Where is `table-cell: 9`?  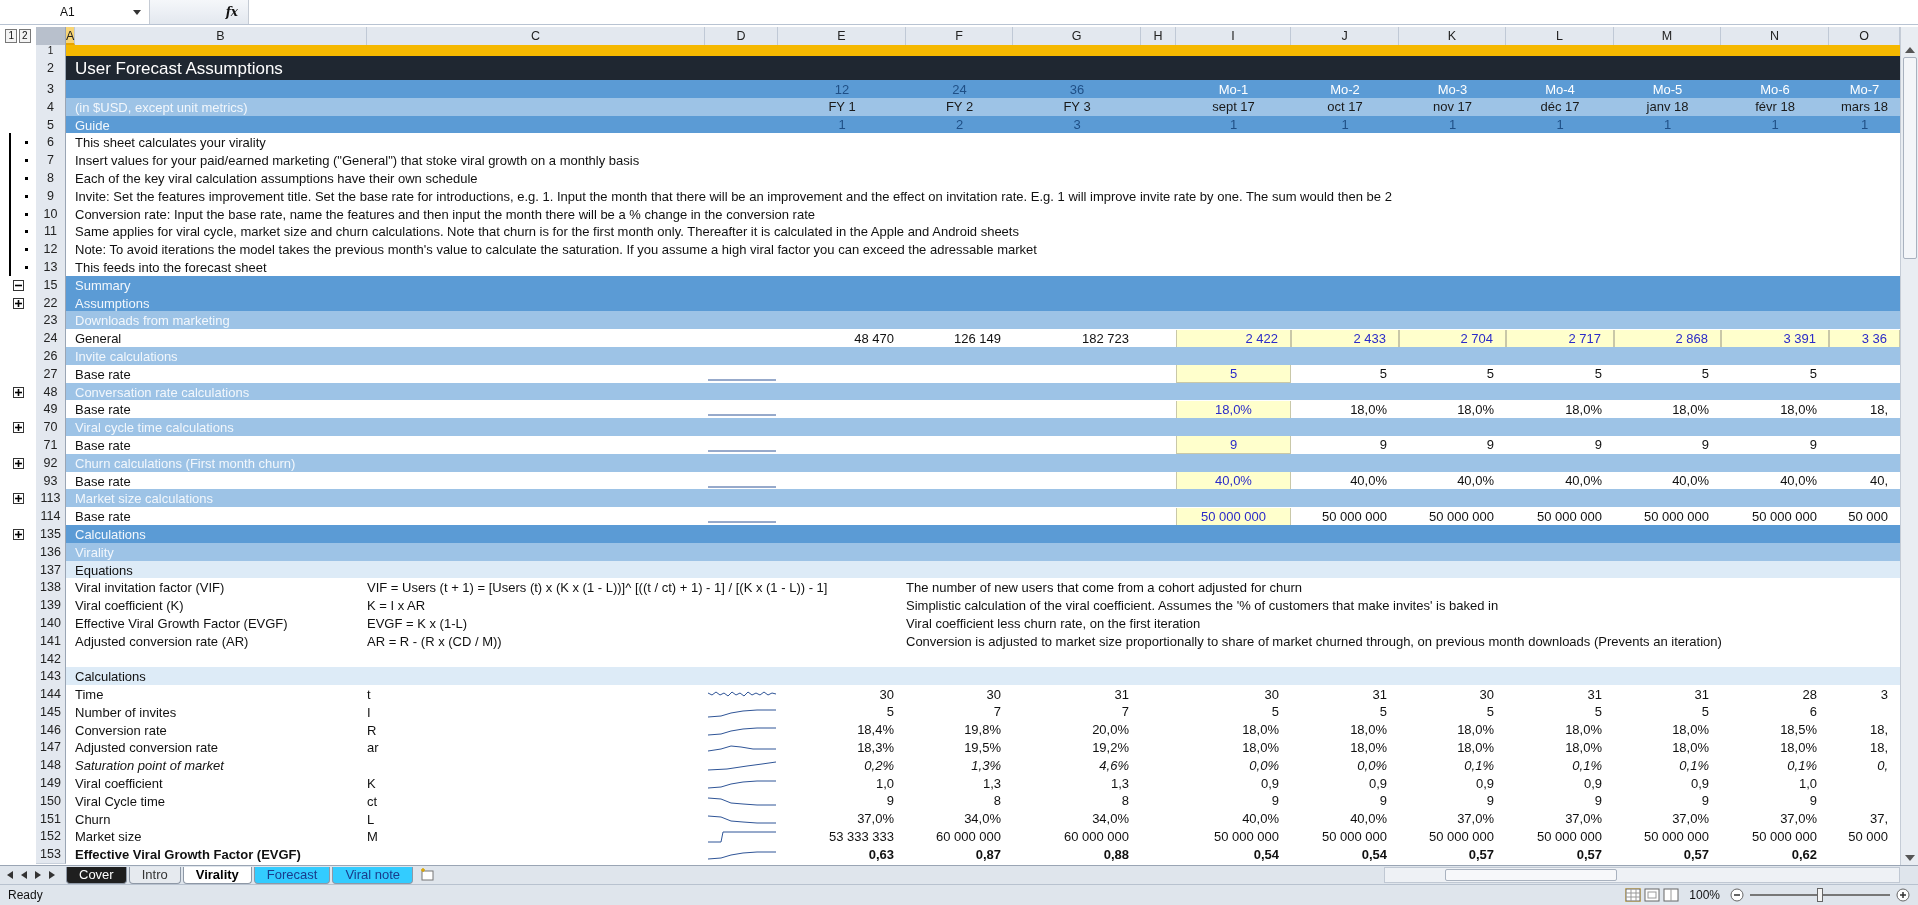 table-cell: 9 is located at coordinates (1233, 445).